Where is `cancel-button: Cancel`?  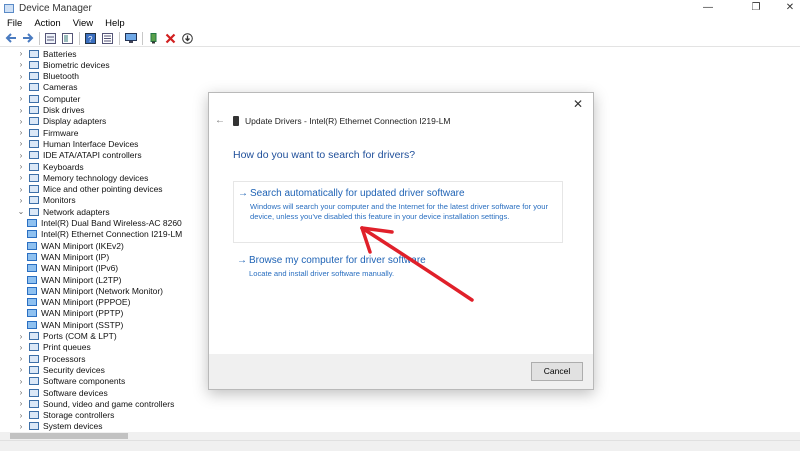
cancel-button: Cancel is located at coordinates (557, 371).